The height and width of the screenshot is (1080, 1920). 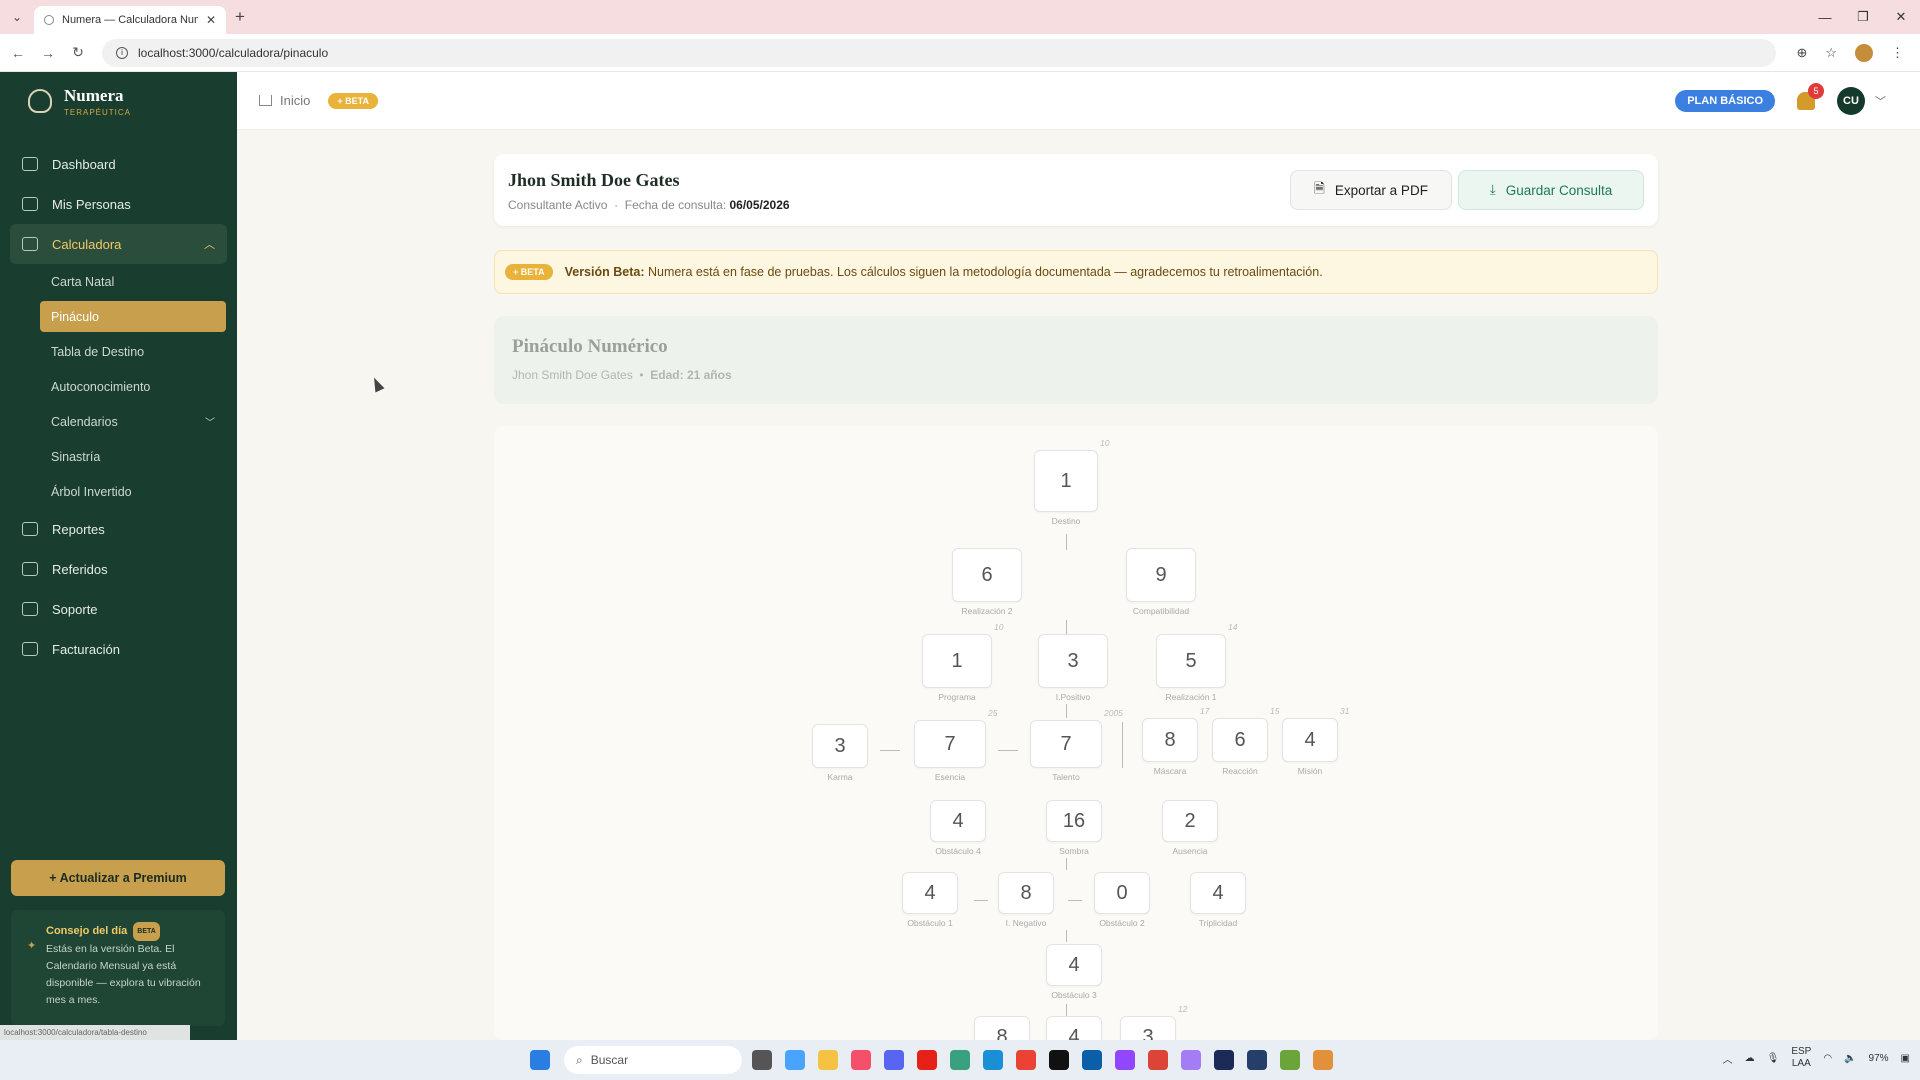 What do you see at coordinates (1240, 740) in the screenshot?
I see `pinaculo-node-reaccion: 6` at bounding box center [1240, 740].